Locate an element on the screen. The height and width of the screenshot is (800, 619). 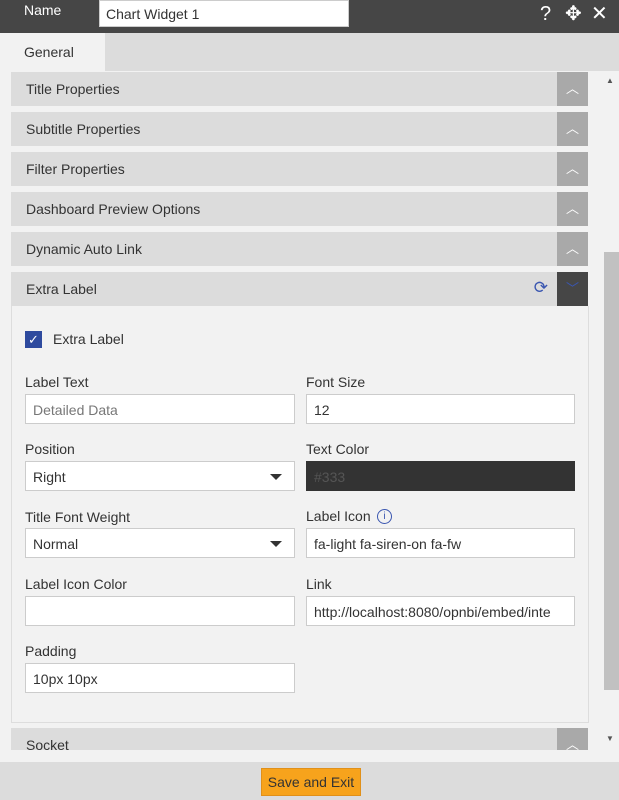
save-and-exit-button: Save and Exit is located at coordinates (311, 782).